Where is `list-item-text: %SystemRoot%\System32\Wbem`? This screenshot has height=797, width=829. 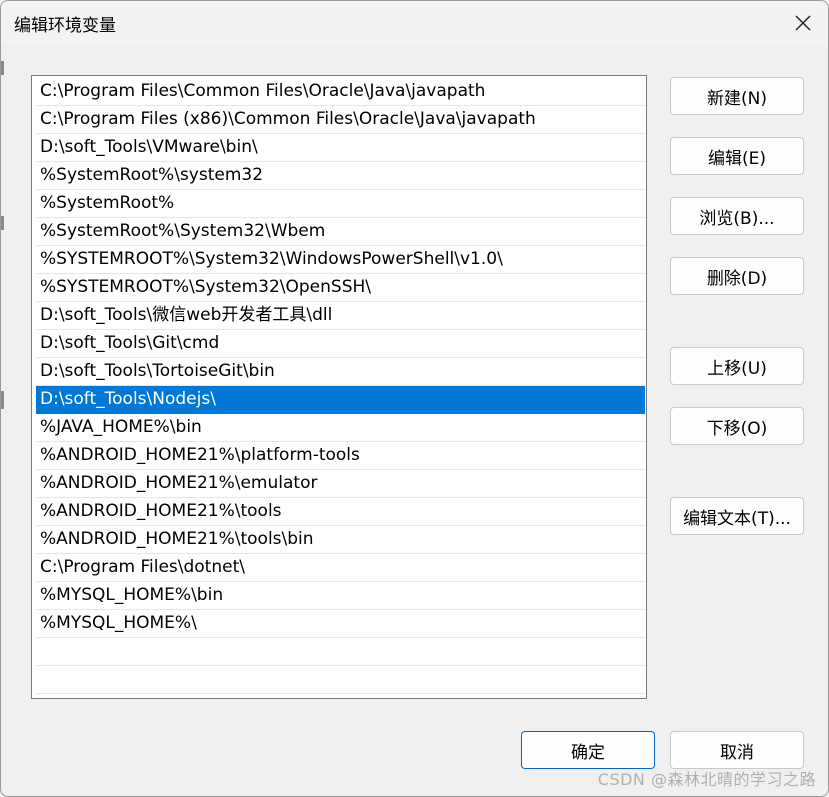
list-item-text: %SystemRoot%\System32\Wbem is located at coordinates (183, 231).